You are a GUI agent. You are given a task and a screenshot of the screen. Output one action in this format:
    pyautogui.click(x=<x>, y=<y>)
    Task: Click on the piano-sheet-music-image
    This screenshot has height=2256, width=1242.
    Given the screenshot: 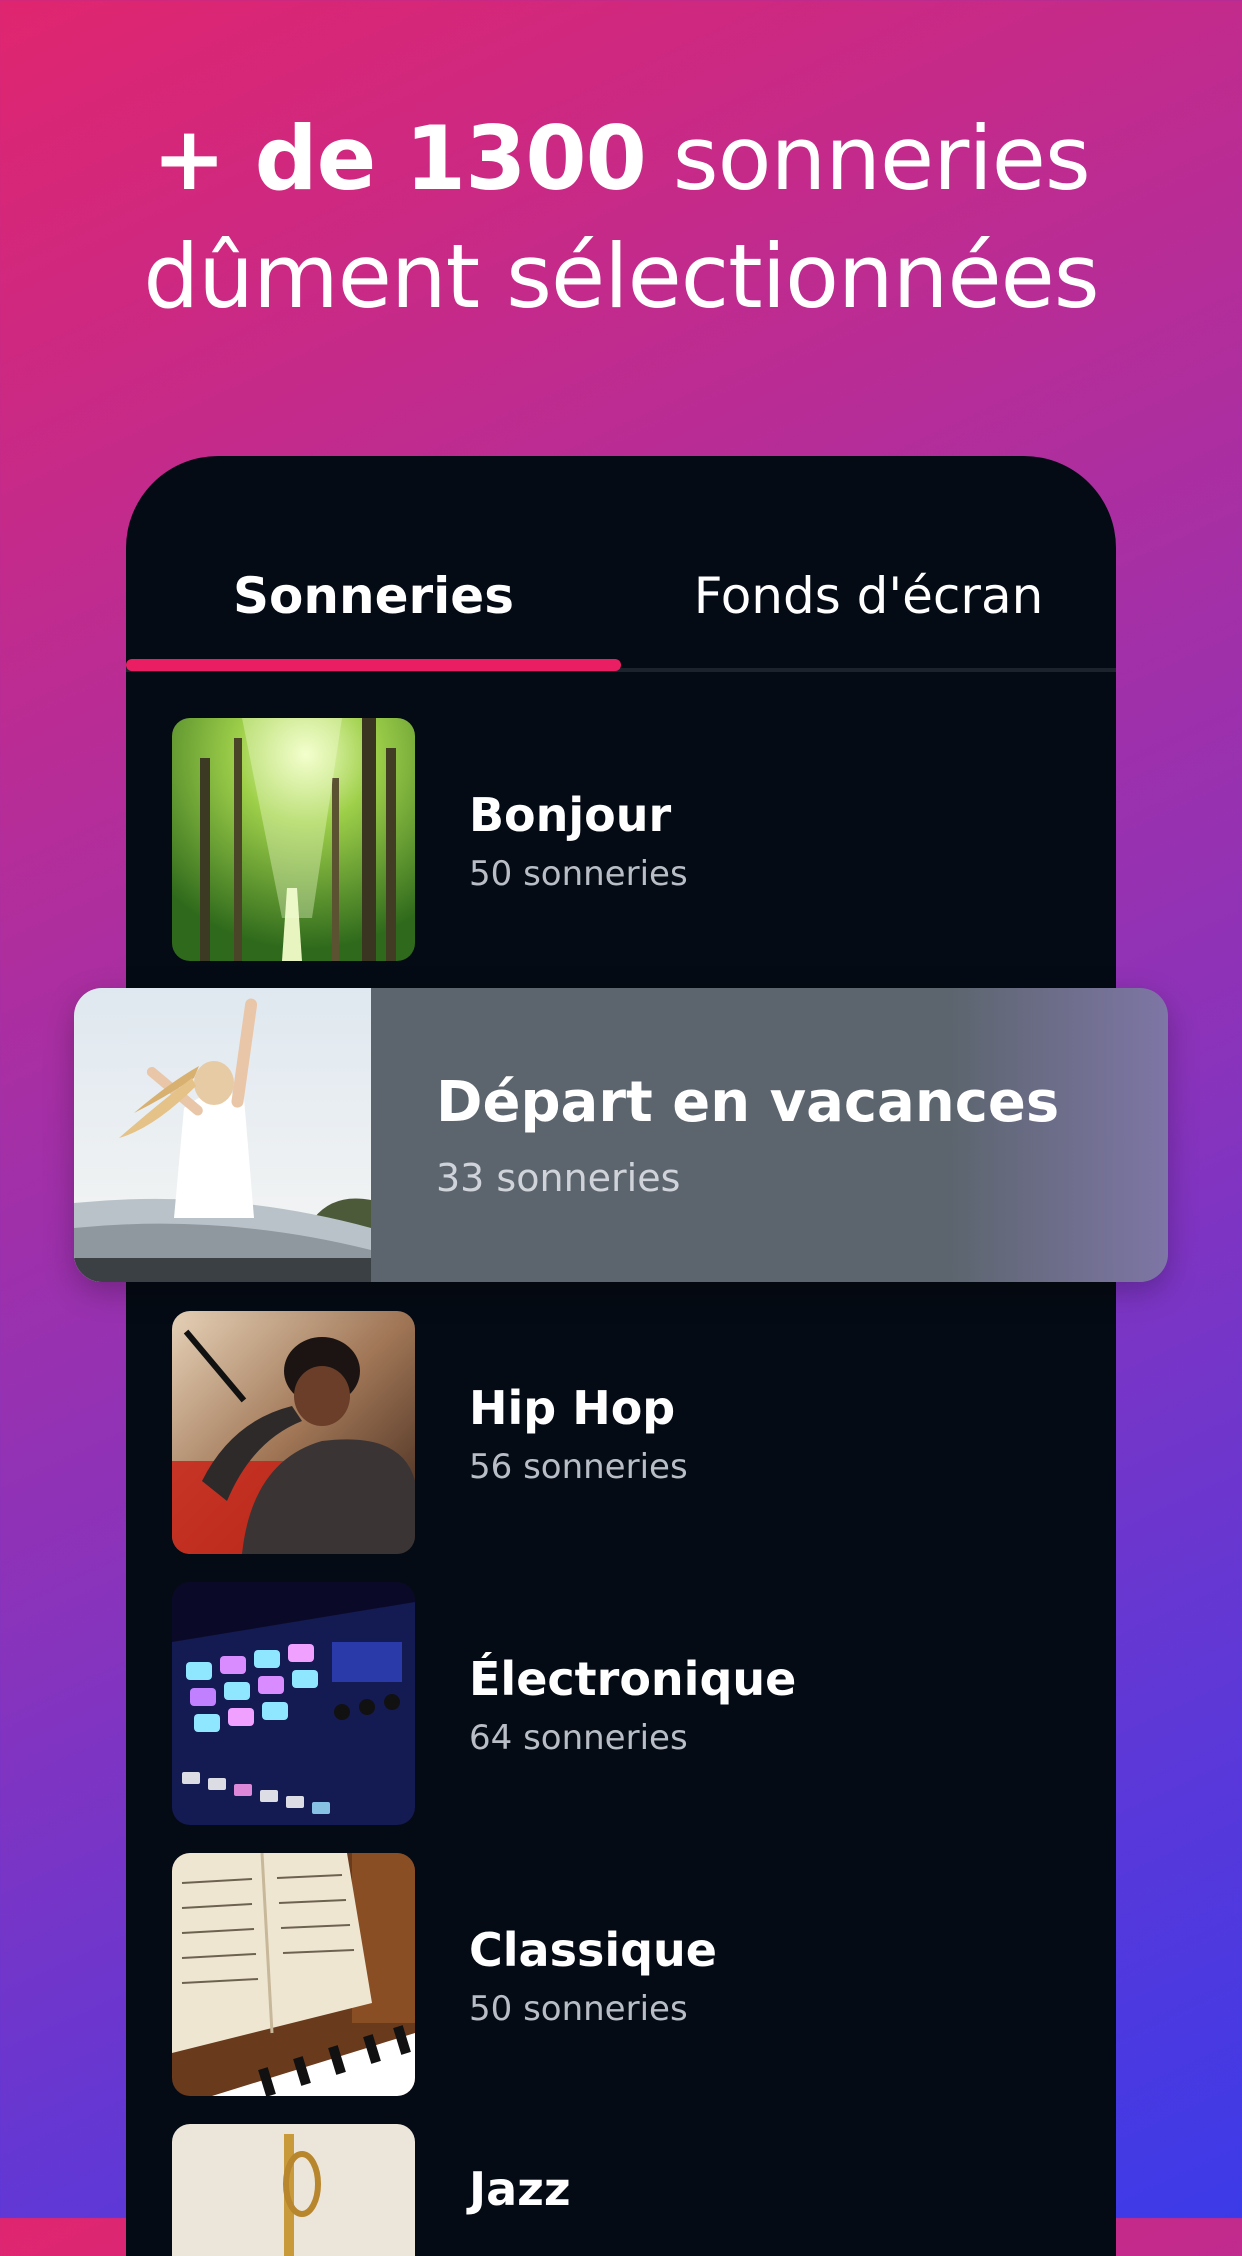 What is the action you would take?
    pyautogui.click(x=293, y=1974)
    